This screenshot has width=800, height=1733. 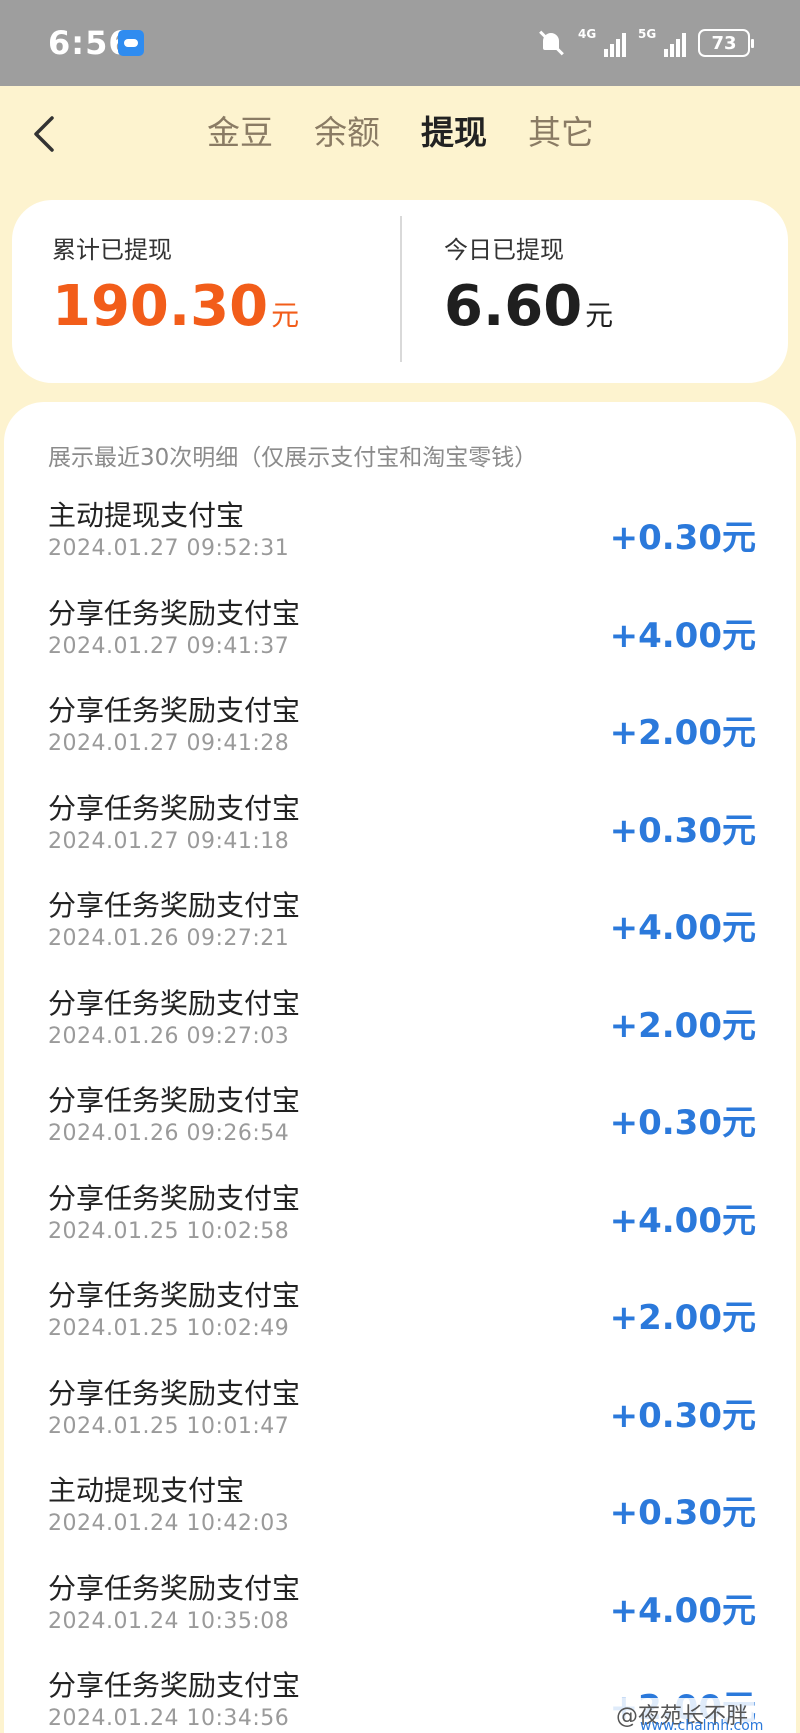 What do you see at coordinates (169, 646) in the screenshot?
I see `item-time: 2024.01.27 09:41:37` at bounding box center [169, 646].